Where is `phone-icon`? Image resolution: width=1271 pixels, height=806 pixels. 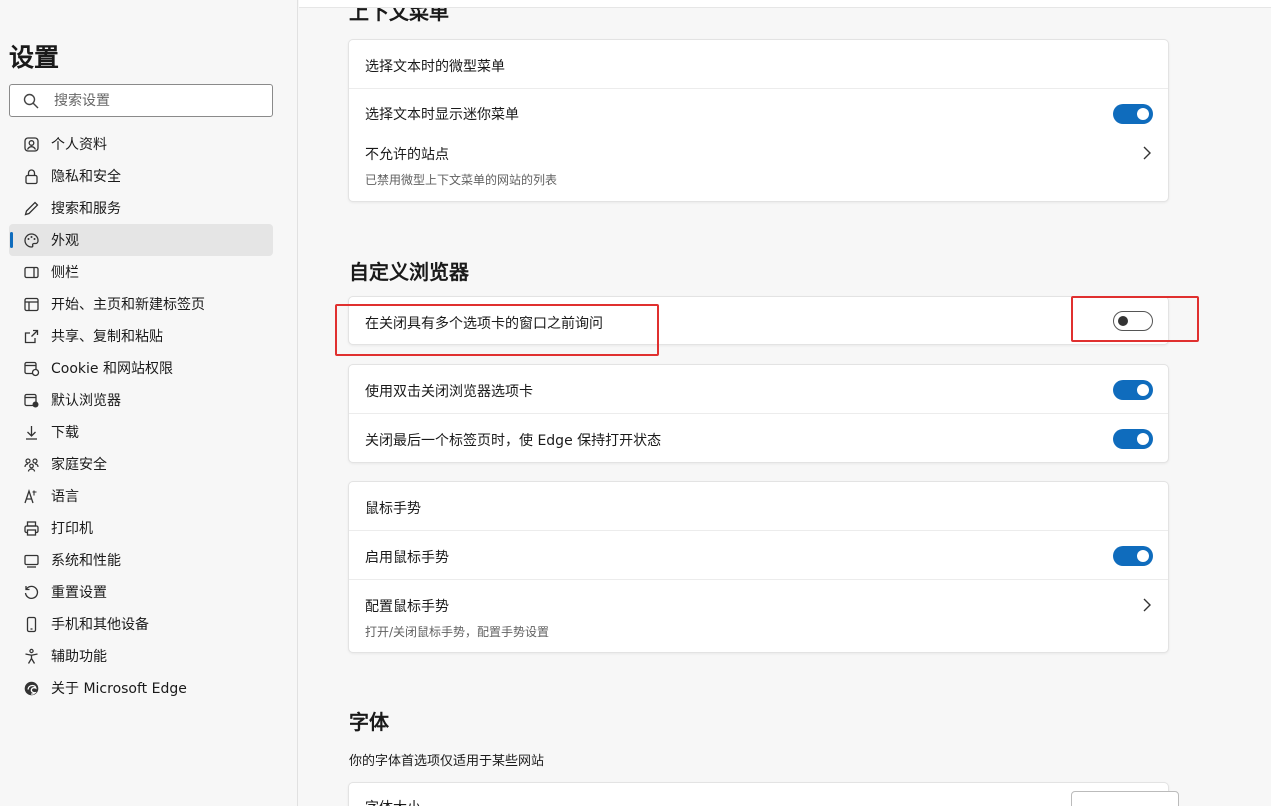
phone-icon is located at coordinates (31, 624).